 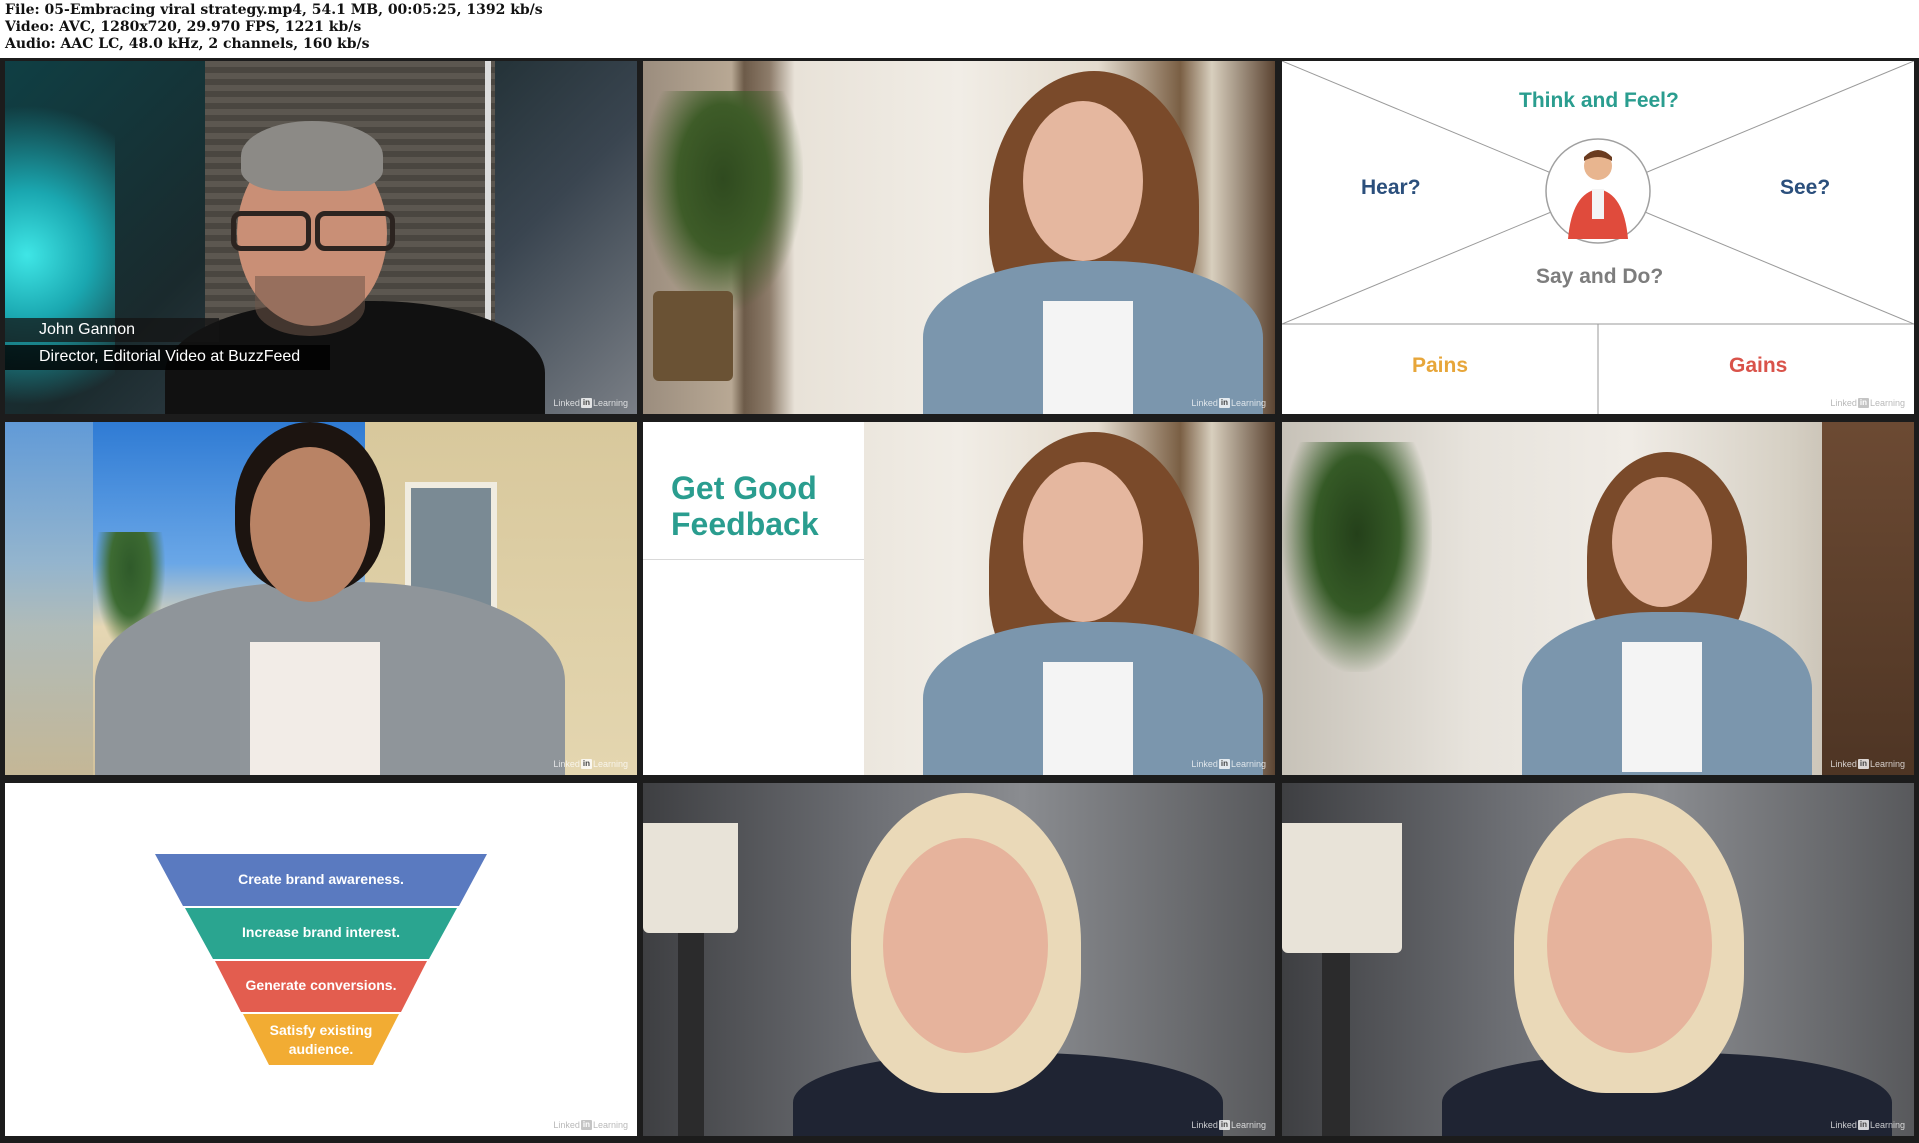 What do you see at coordinates (959, 237) in the screenshot?
I see `thumbnail-host-1: Linked in Learning` at bounding box center [959, 237].